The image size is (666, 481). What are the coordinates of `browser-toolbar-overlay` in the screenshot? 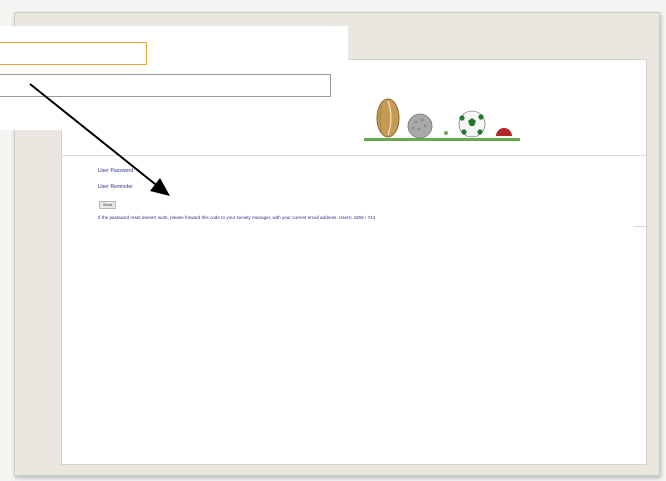 It's located at (174, 78).